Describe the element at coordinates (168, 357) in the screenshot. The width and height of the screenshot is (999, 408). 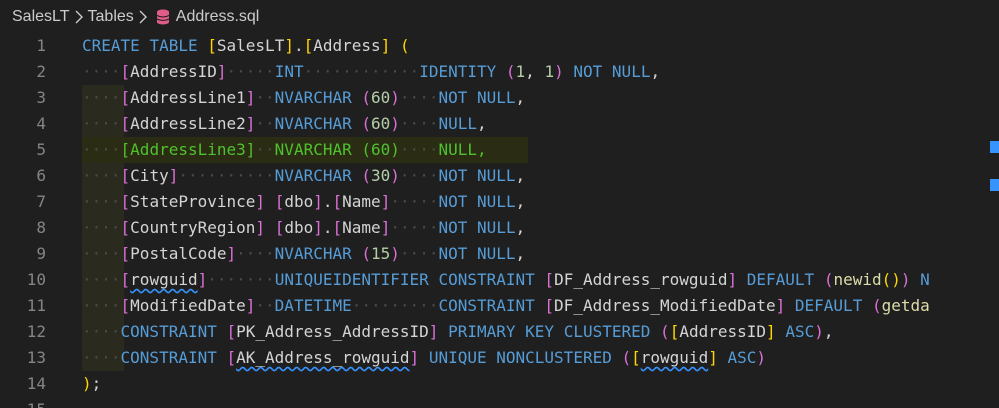
I see `code-token: CONSTRAINT` at that location.